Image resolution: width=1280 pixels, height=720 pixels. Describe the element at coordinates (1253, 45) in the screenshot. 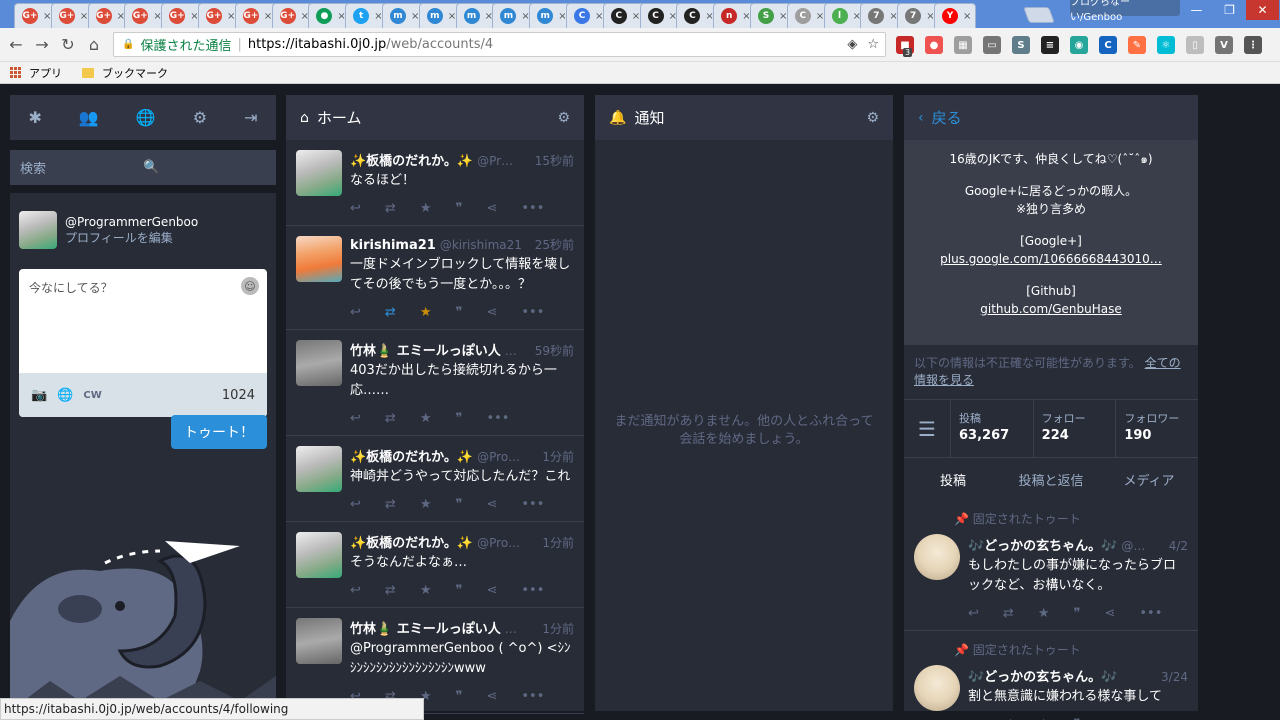

I see `menu-icon: ⋮` at that location.